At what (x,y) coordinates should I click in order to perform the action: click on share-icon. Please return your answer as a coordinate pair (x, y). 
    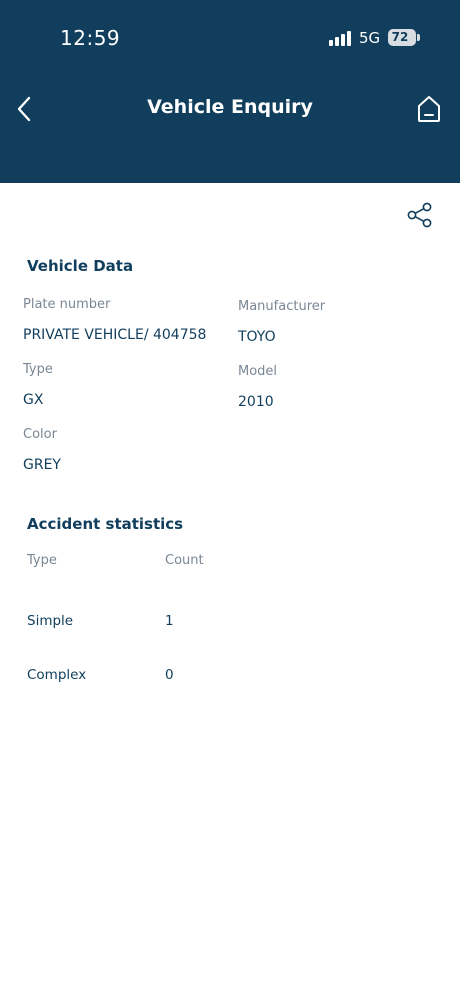
    Looking at the image, I should click on (420, 215).